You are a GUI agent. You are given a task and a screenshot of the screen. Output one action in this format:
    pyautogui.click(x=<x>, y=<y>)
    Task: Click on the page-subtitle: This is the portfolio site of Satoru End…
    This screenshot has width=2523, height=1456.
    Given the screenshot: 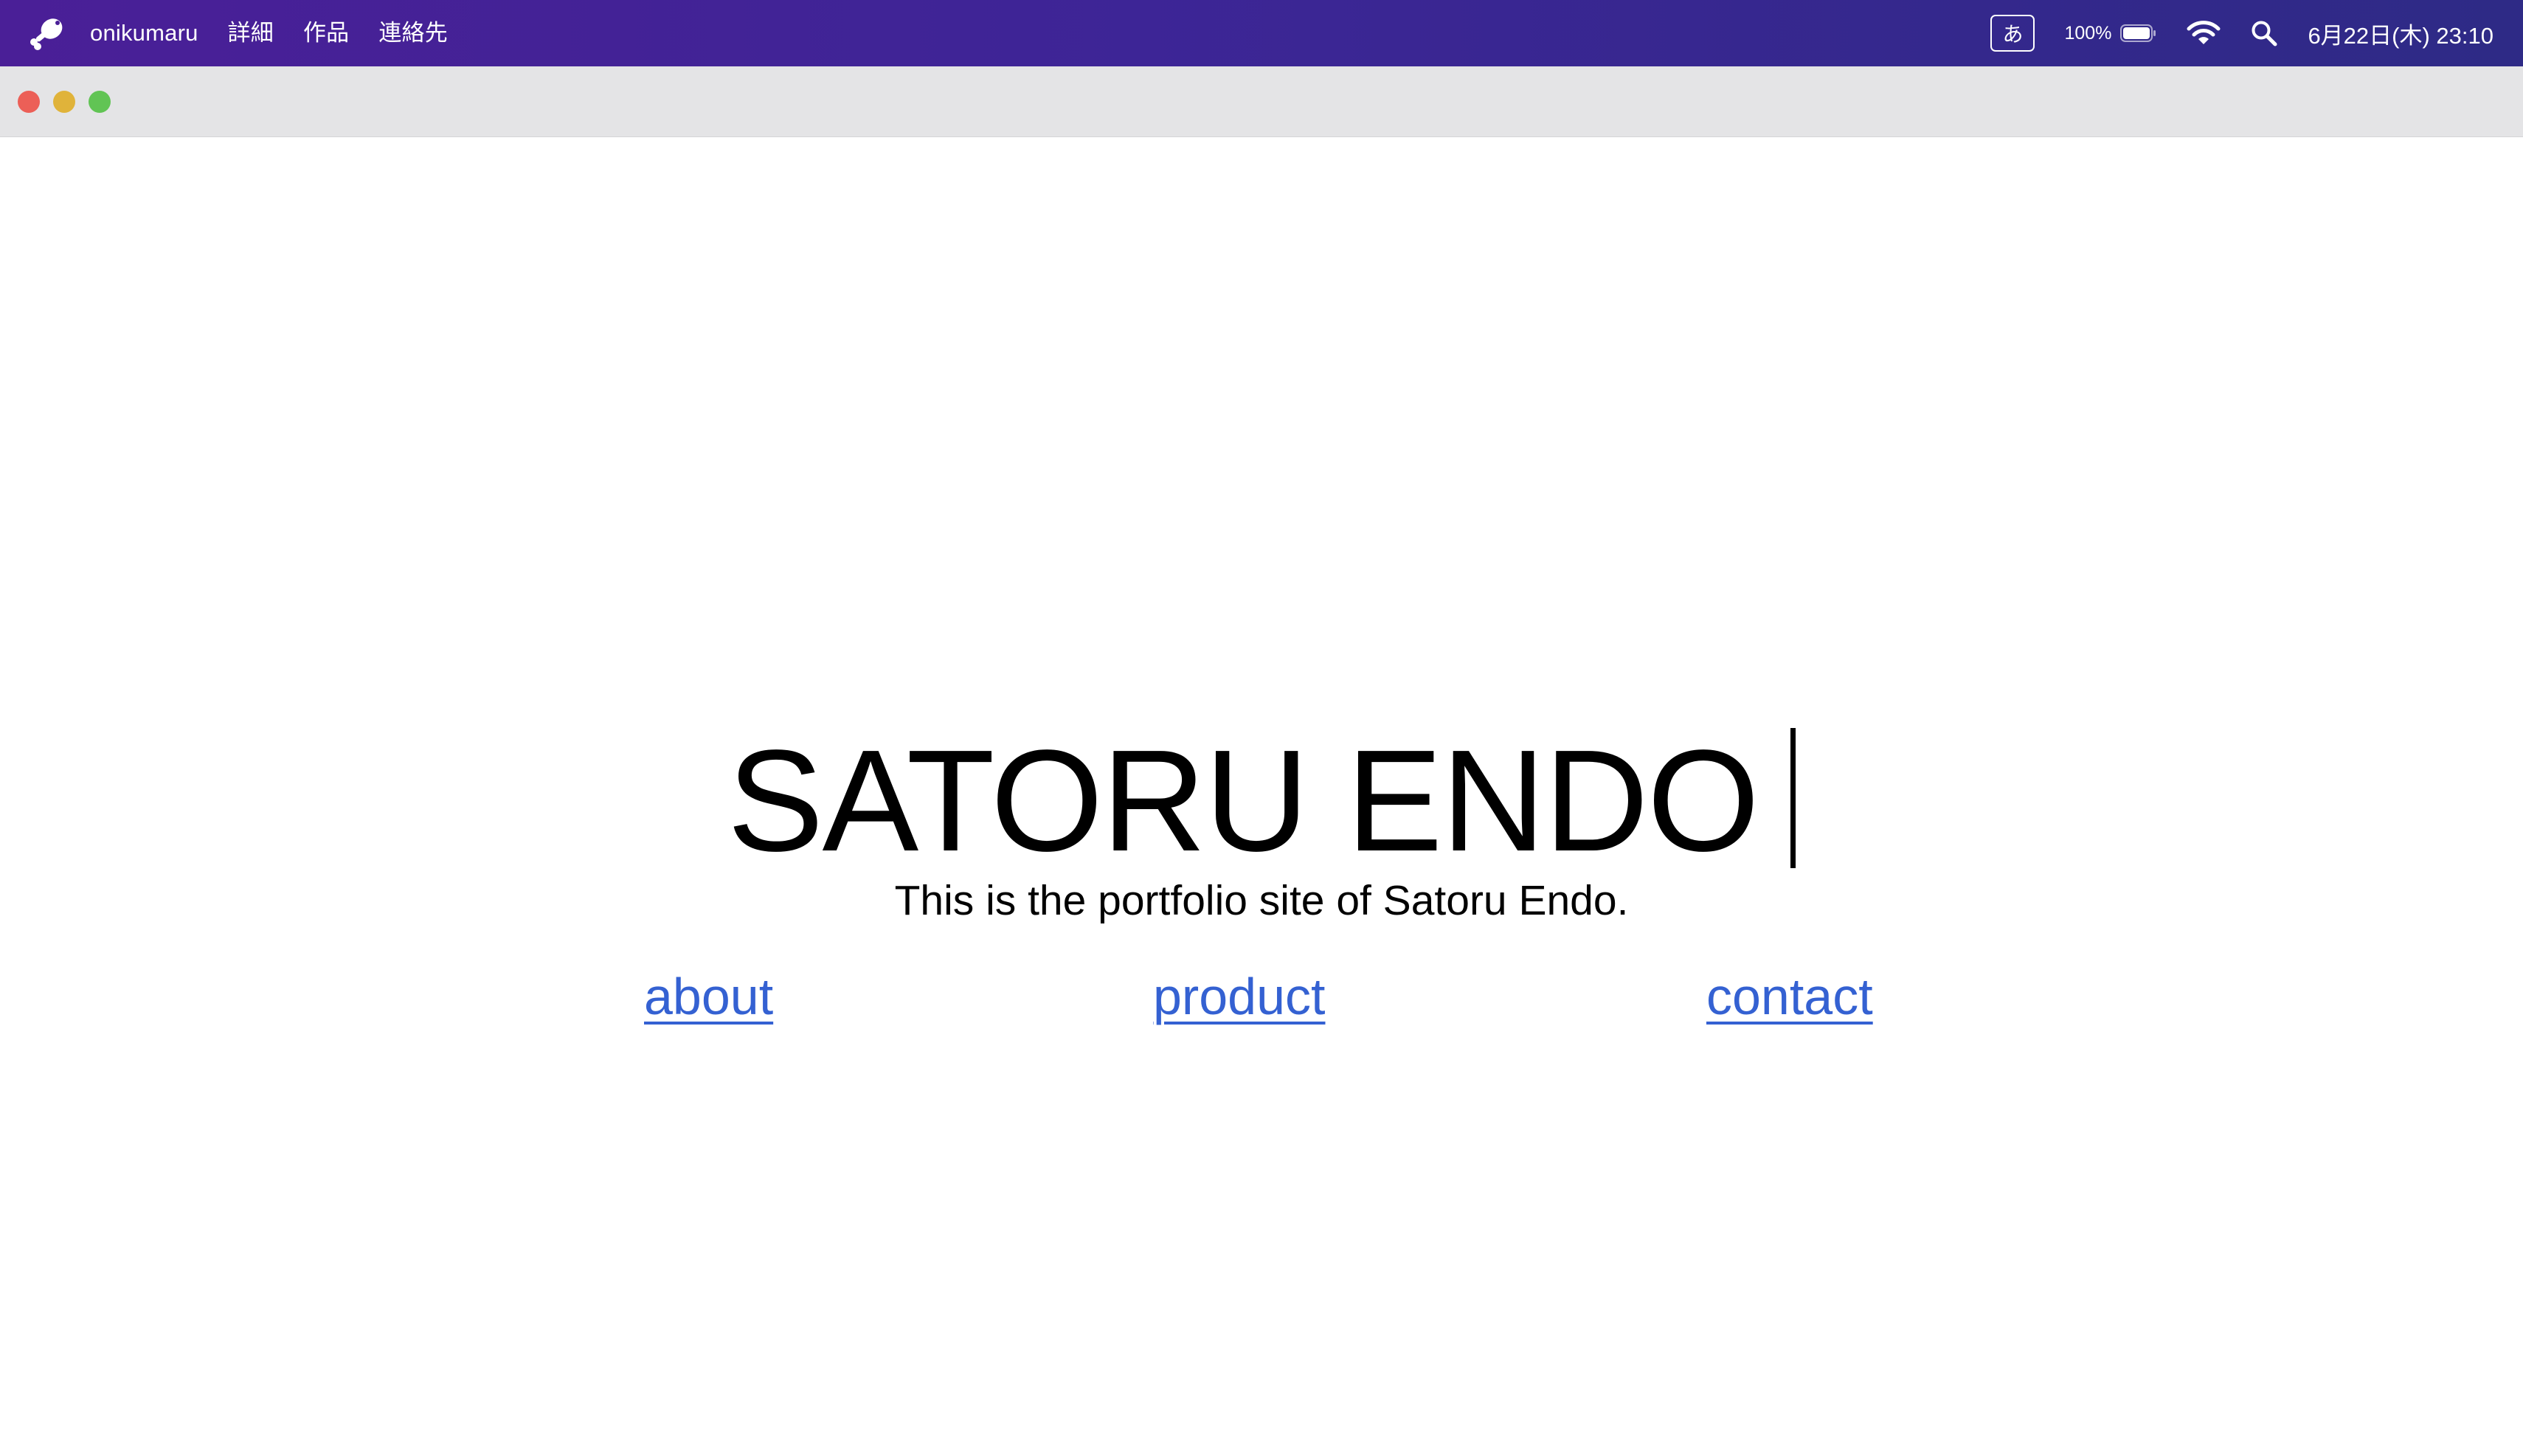 What is the action you would take?
    pyautogui.click(x=1261, y=900)
    